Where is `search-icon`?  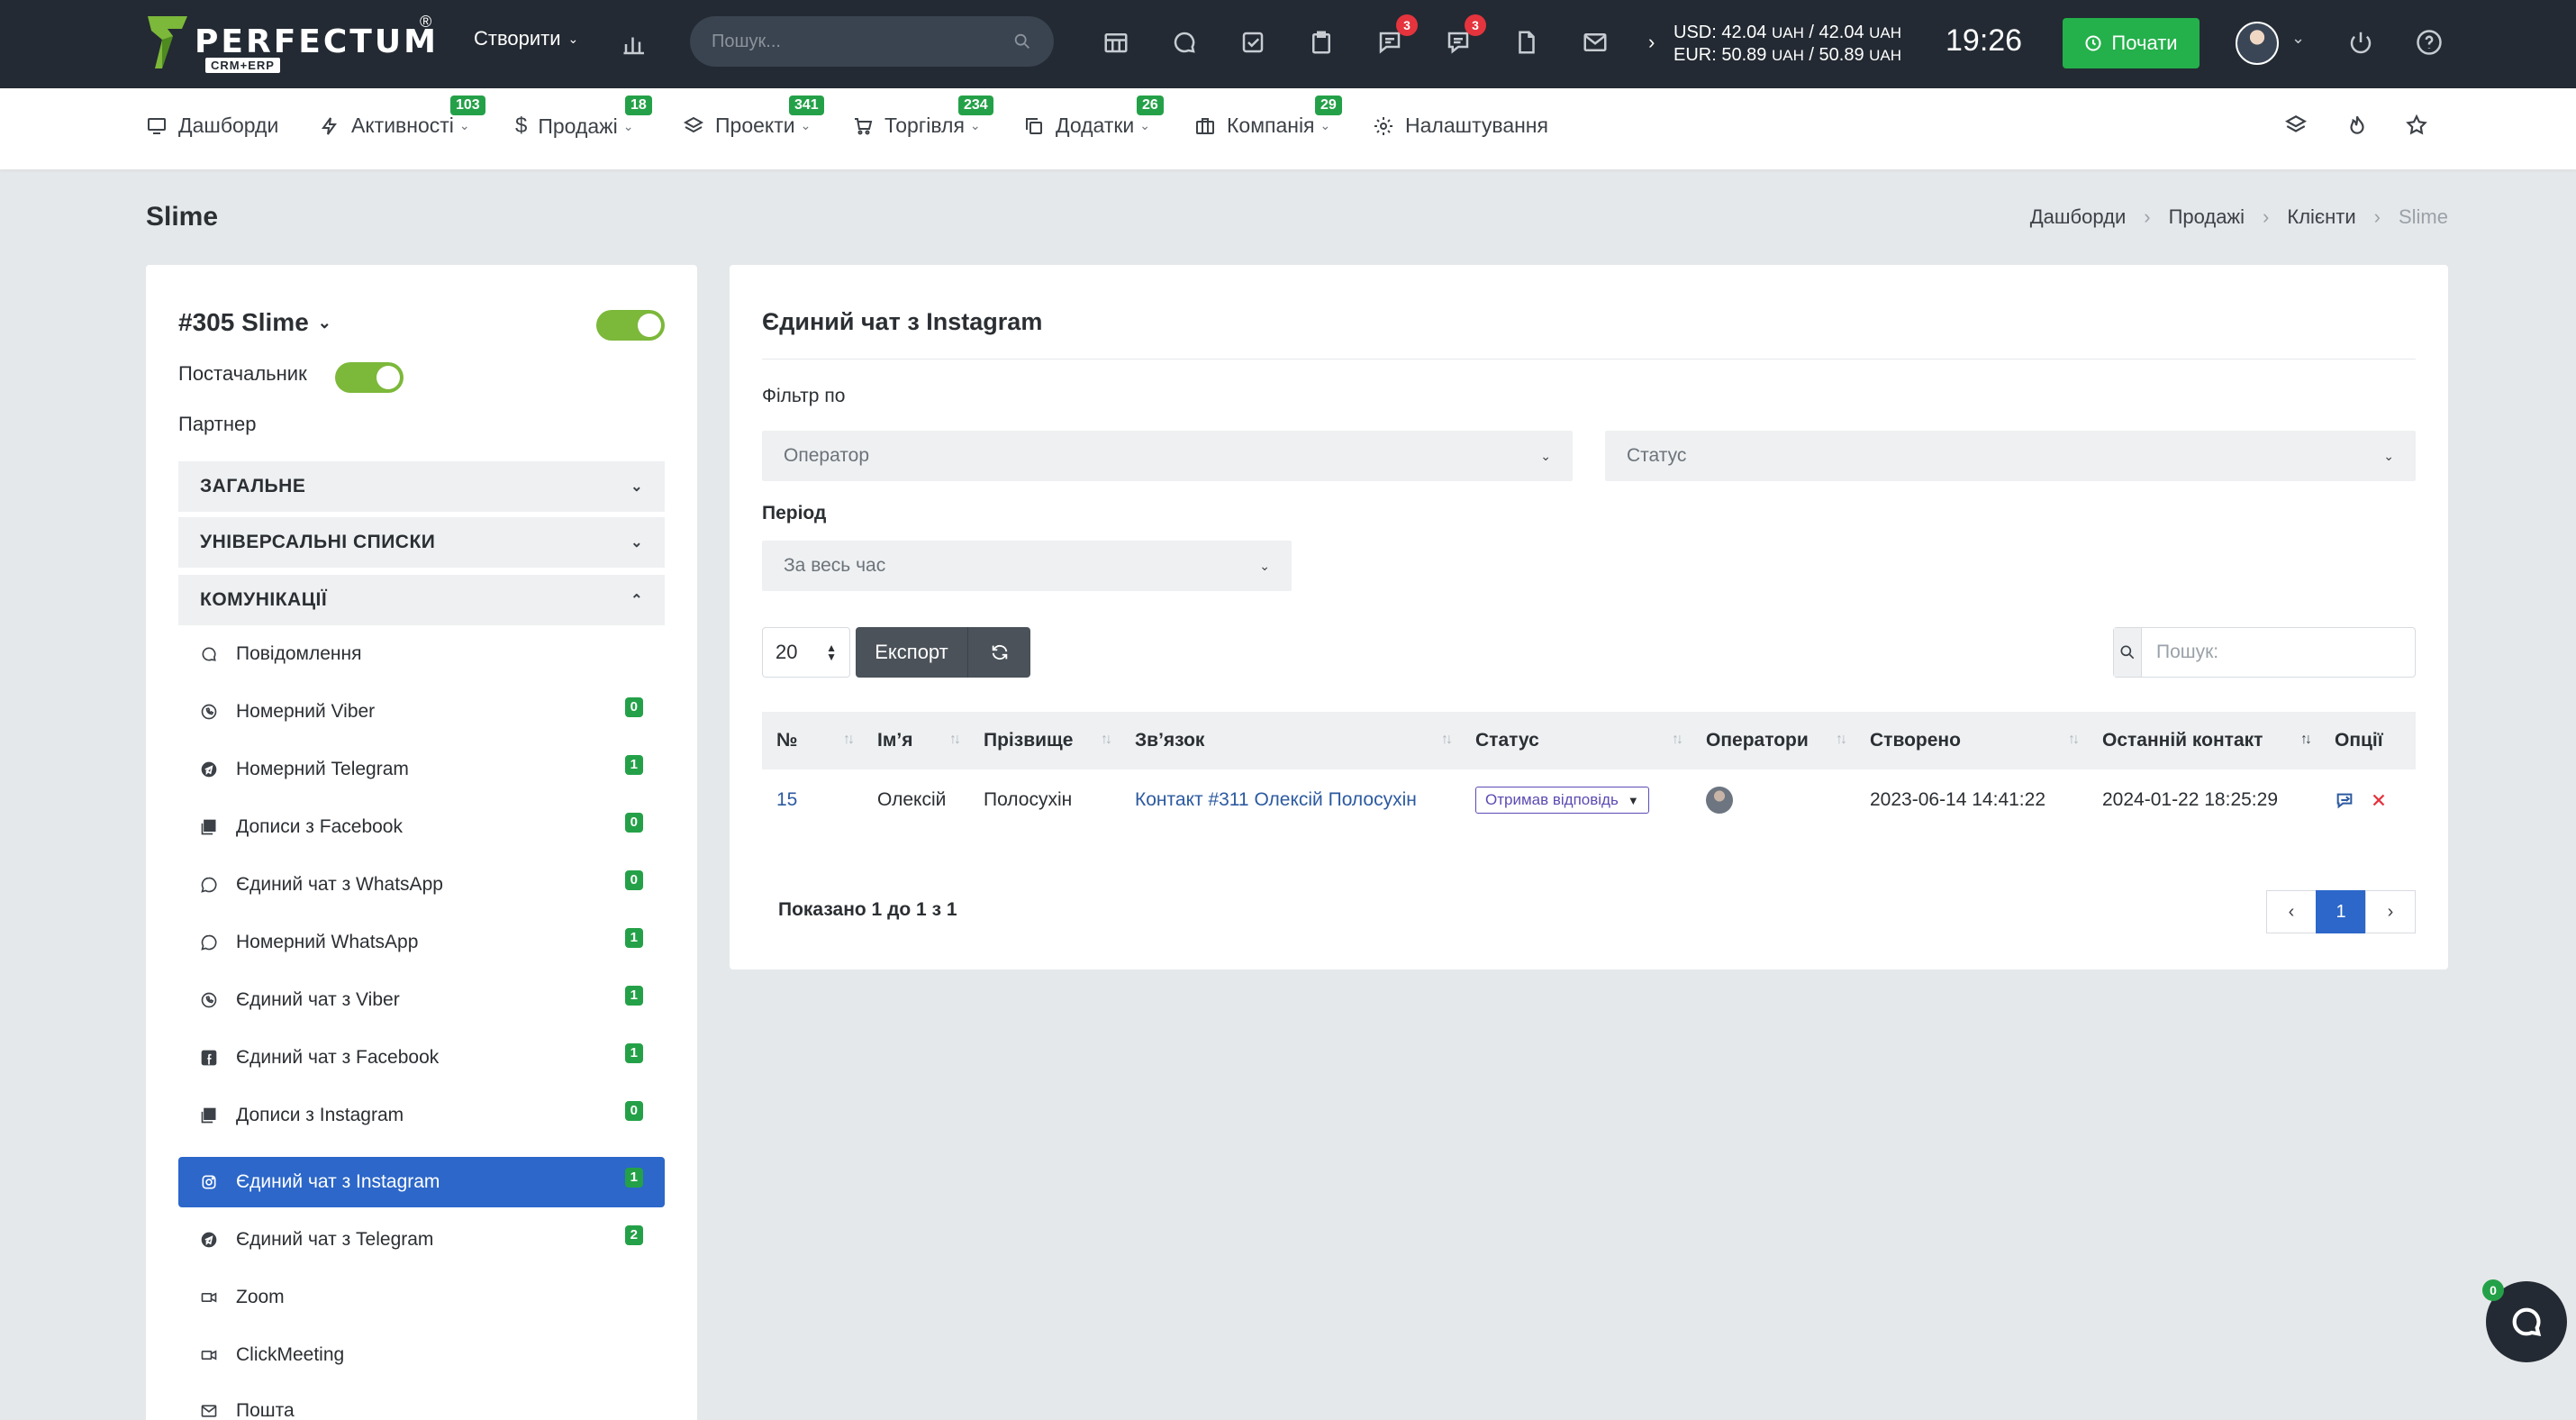 search-icon is located at coordinates (1022, 41).